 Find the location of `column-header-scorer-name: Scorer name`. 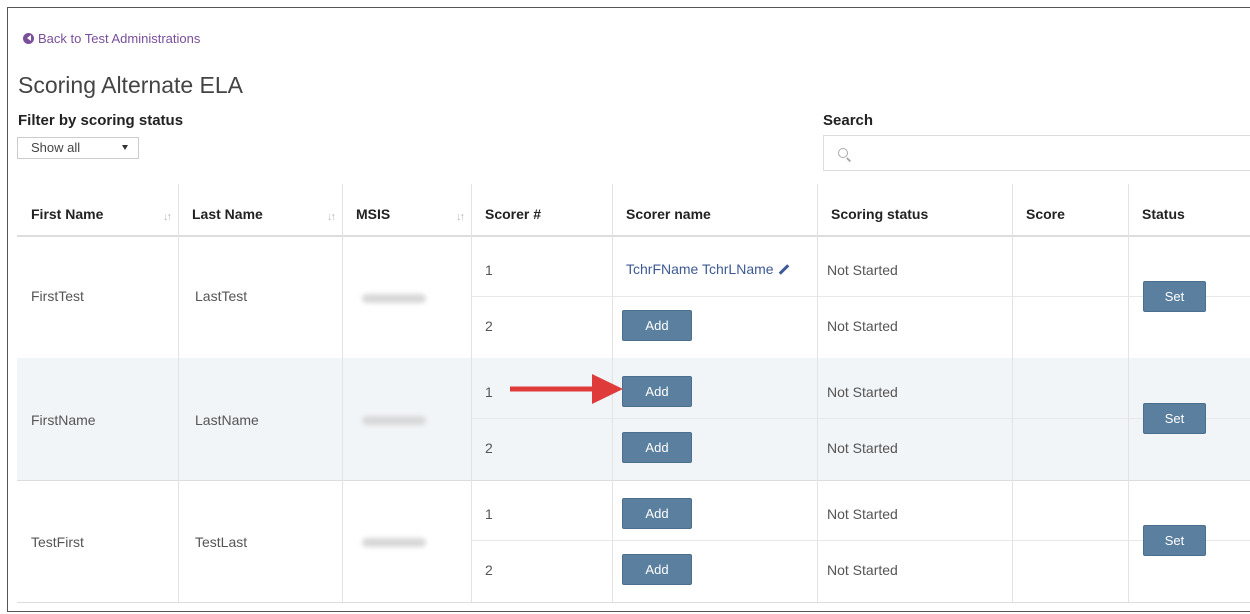

column-header-scorer-name: Scorer name is located at coordinates (714, 209).